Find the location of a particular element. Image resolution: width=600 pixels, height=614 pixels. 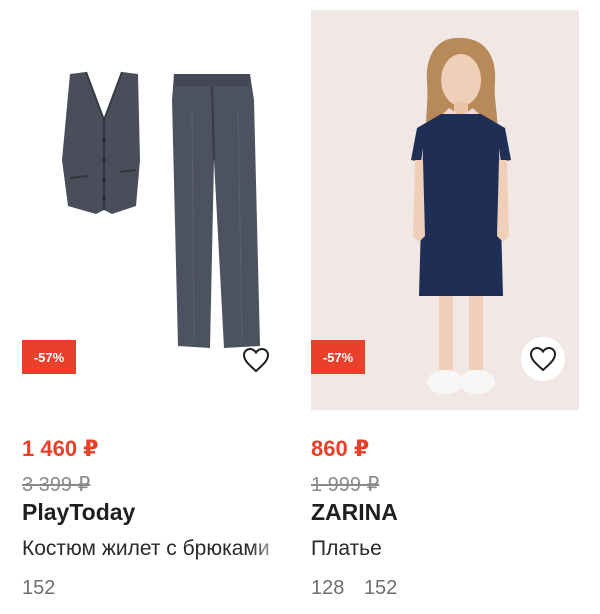

current-price: 1 460 ₽ is located at coordinates (60, 448).